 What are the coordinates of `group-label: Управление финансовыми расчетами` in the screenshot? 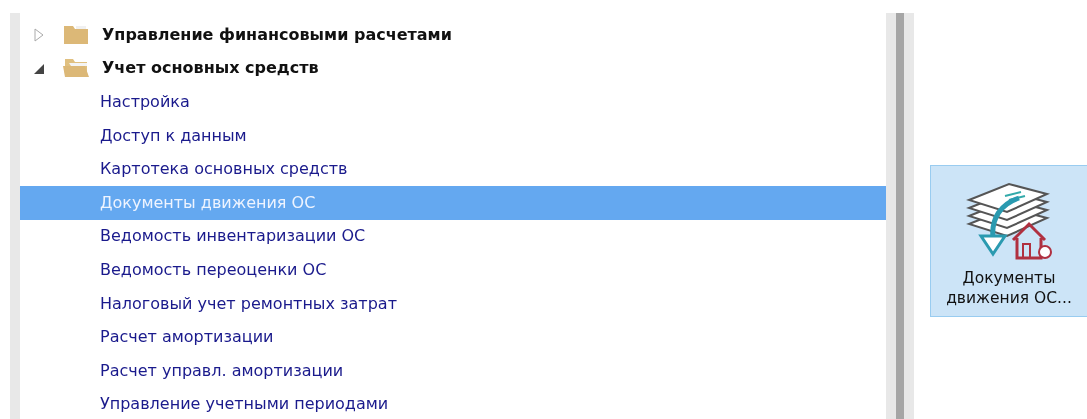 It's located at (277, 34).